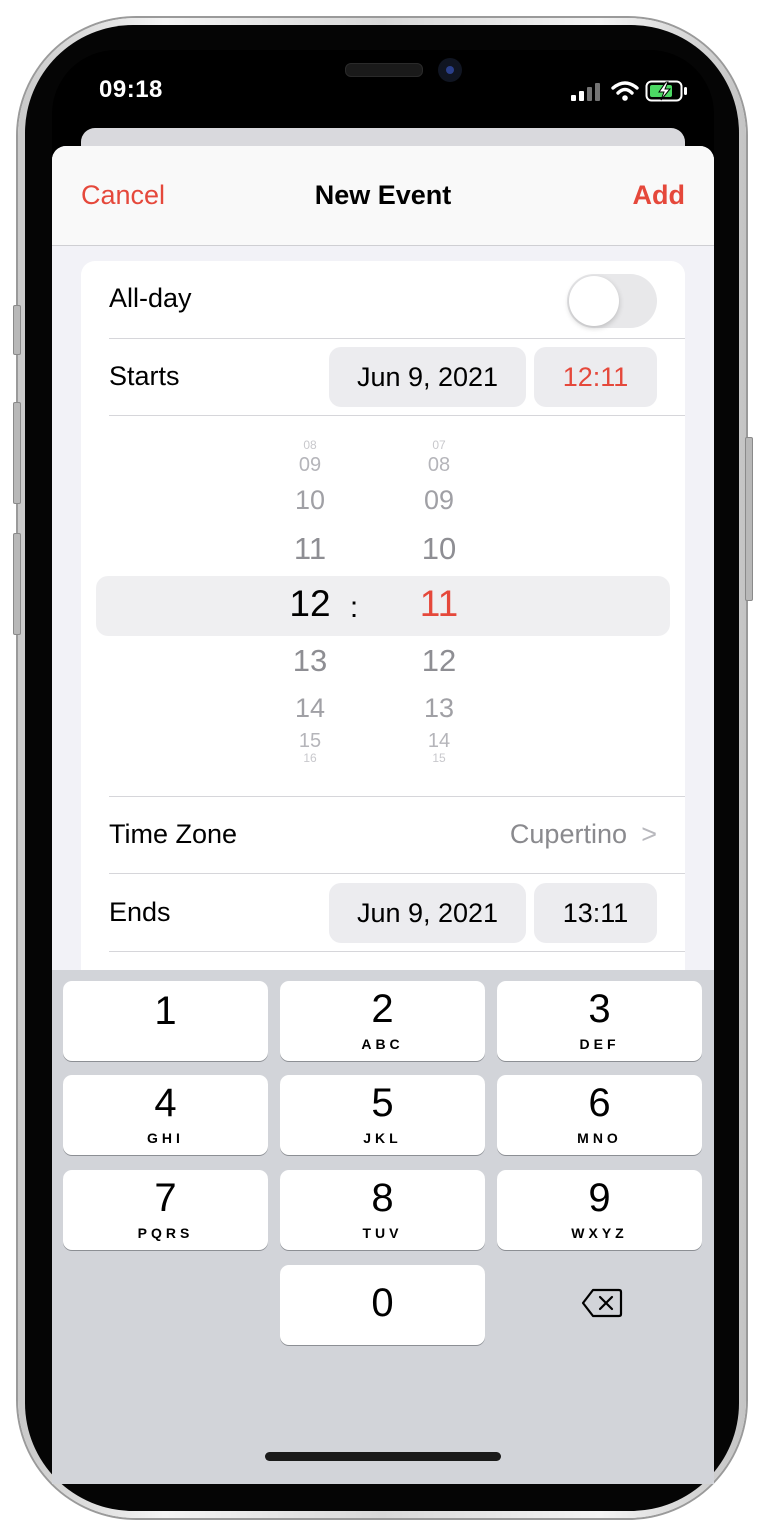 The width and height of the screenshot is (765, 1536). I want to click on all-day-toggle, so click(612, 301).